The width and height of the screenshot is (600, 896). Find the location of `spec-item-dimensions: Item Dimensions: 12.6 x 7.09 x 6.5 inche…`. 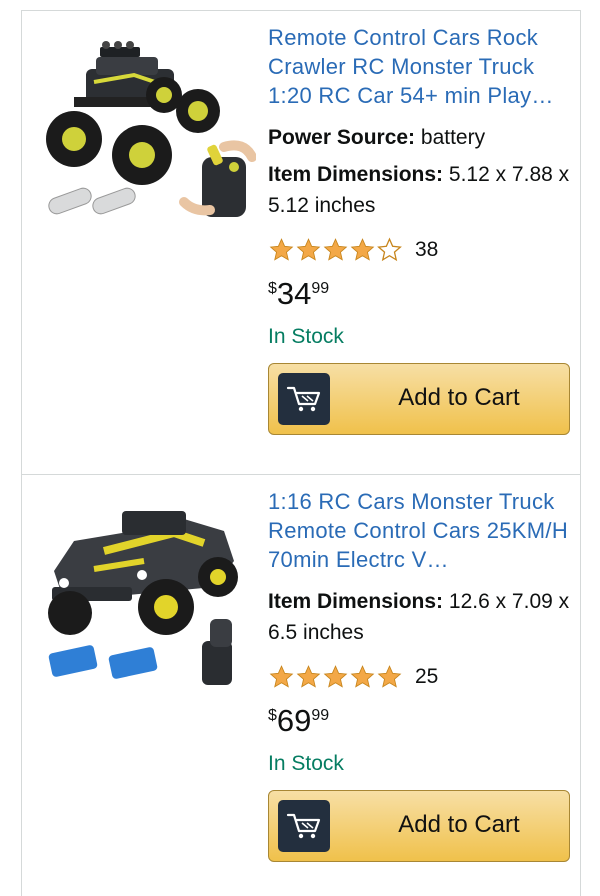

spec-item-dimensions: Item Dimensions: 12.6 x 7.09 x 6.5 inche… is located at coordinates (420, 617).